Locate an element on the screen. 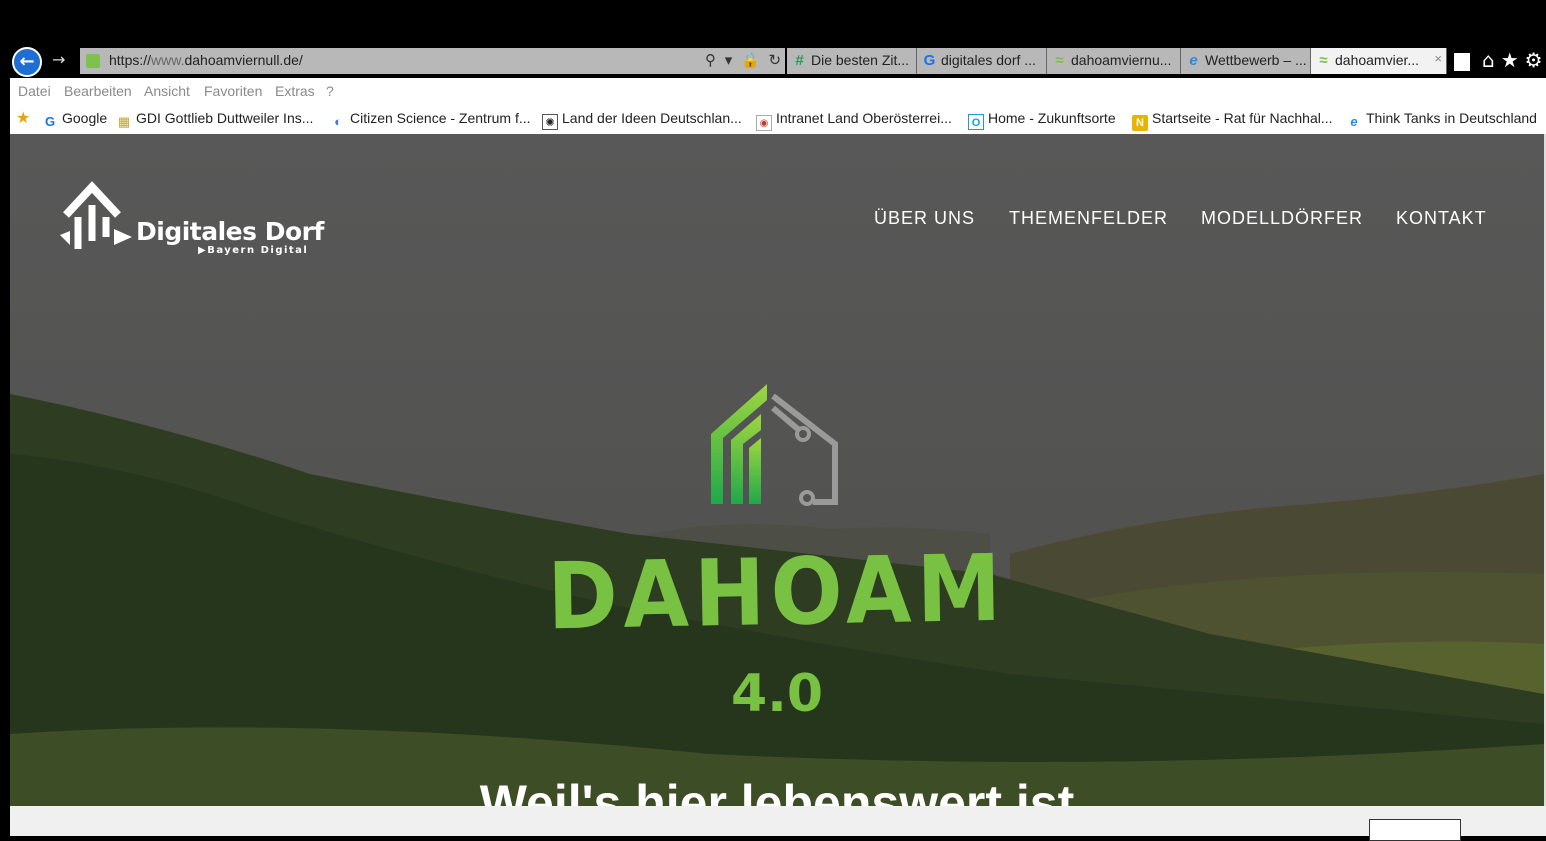 The height and width of the screenshot is (841, 1546). address-actions-icon: ⚲ ▾ 🔒 ↻ is located at coordinates (744, 60).